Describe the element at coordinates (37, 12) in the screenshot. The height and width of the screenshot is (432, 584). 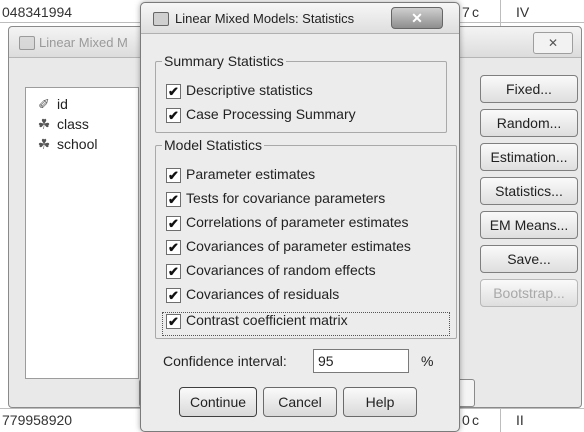
I see `sheet-cell: 048341994` at that location.